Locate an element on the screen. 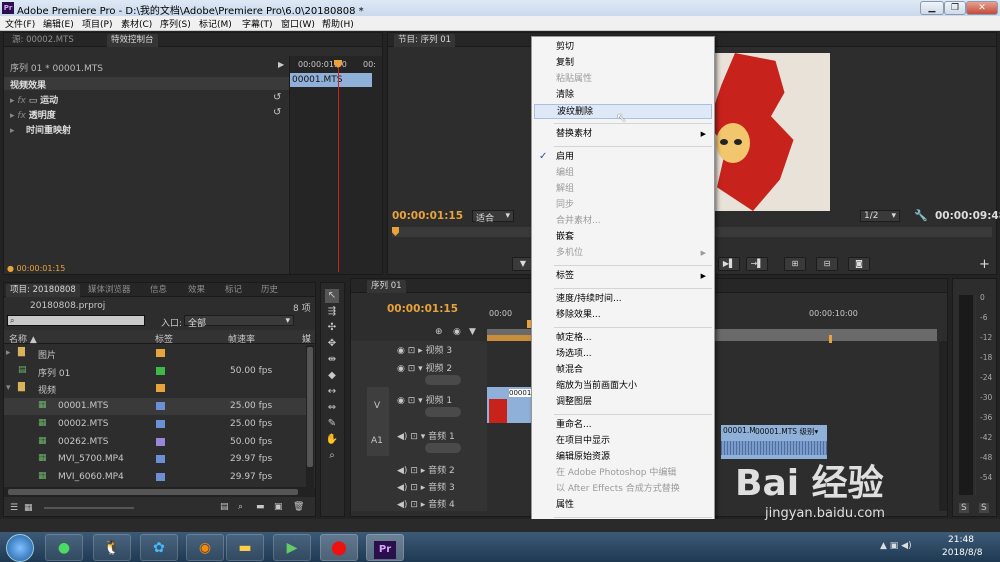  taskbar-premiere-icon: Pr is located at coordinates (385, 547).